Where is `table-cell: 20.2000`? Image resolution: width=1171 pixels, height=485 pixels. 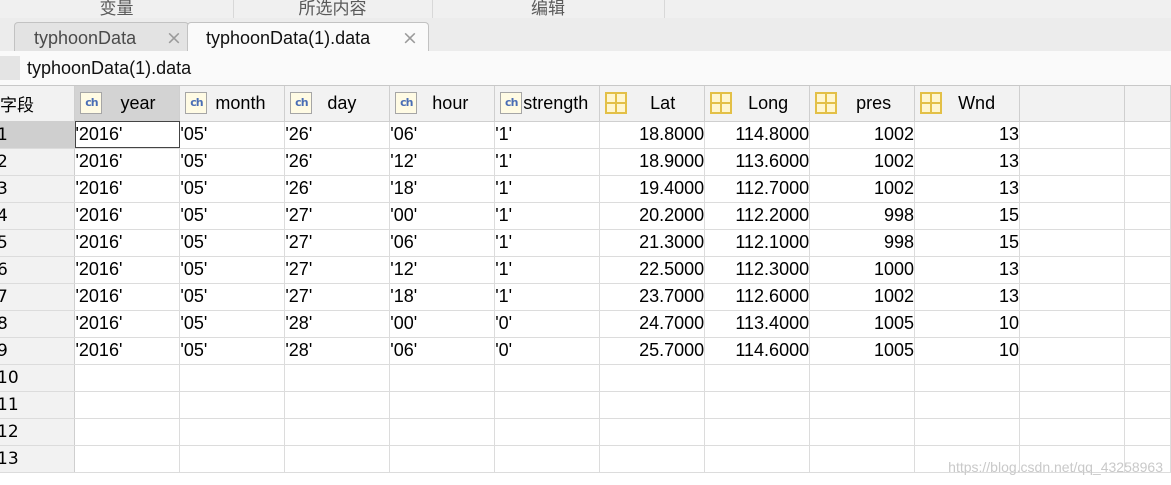 table-cell: 20.2000 is located at coordinates (652, 216).